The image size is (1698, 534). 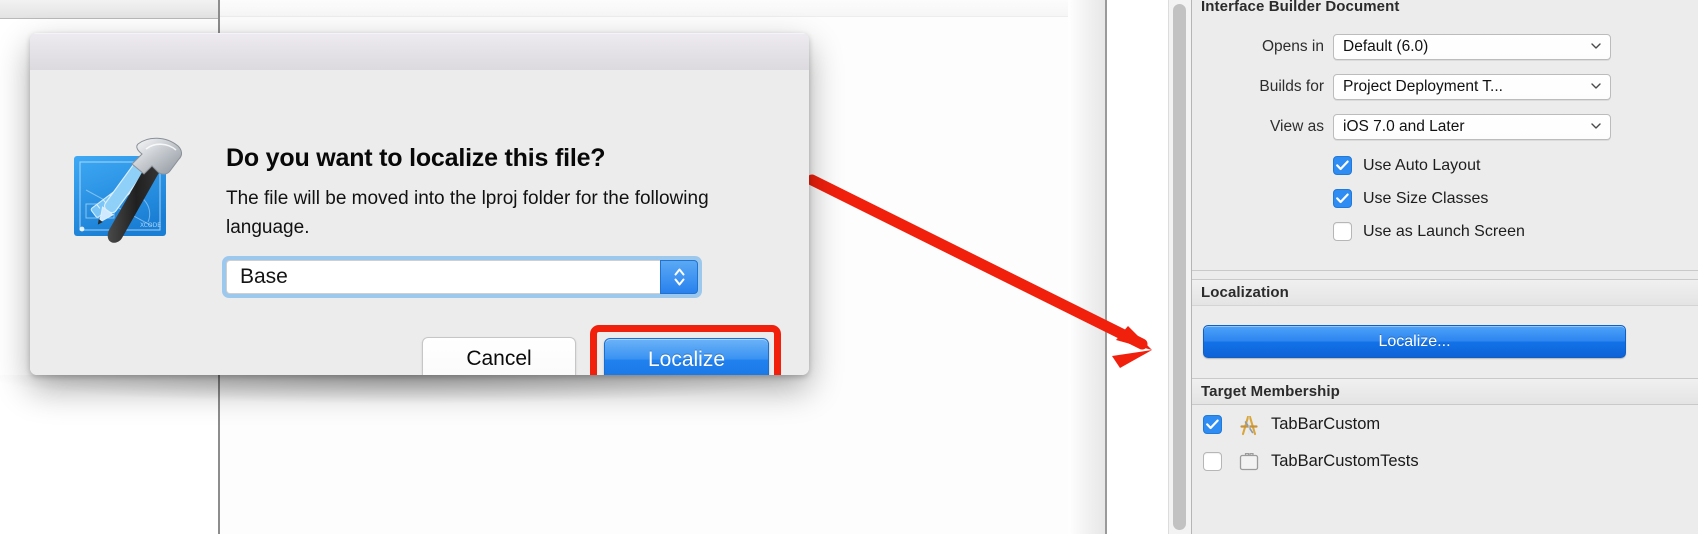 I want to click on language-select-value: Base, so click(x=264, y=276).